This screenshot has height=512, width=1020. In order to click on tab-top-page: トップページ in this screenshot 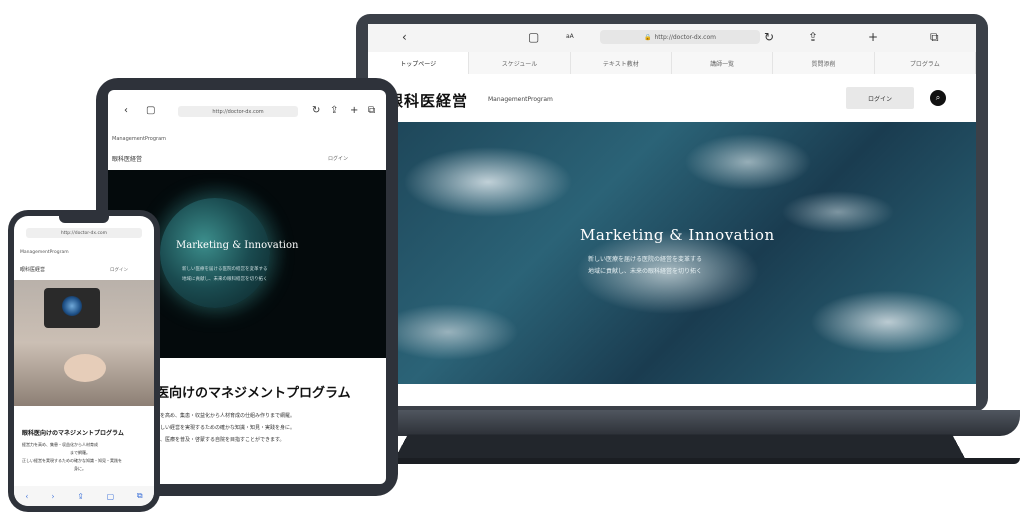, I will do `click(419, 63)`.